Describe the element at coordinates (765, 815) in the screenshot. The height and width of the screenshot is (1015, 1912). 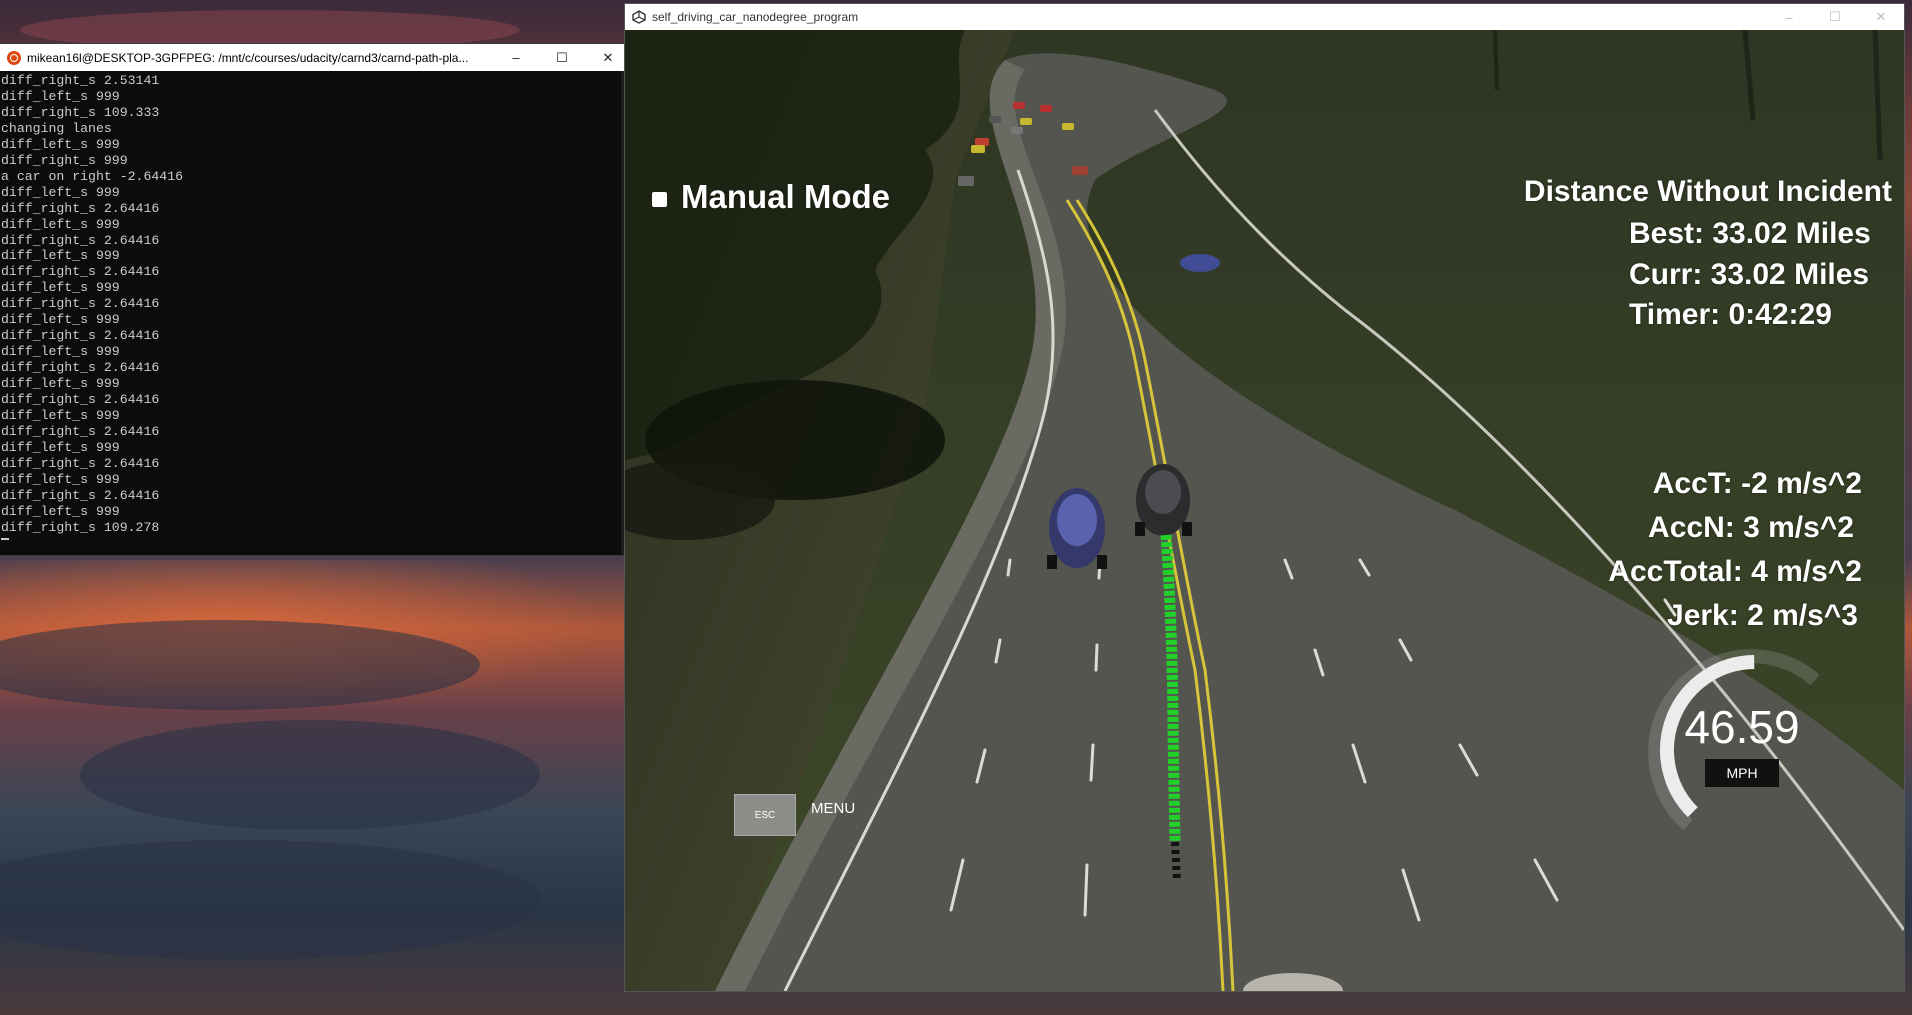
I see `esc-button: ESC` at that location.